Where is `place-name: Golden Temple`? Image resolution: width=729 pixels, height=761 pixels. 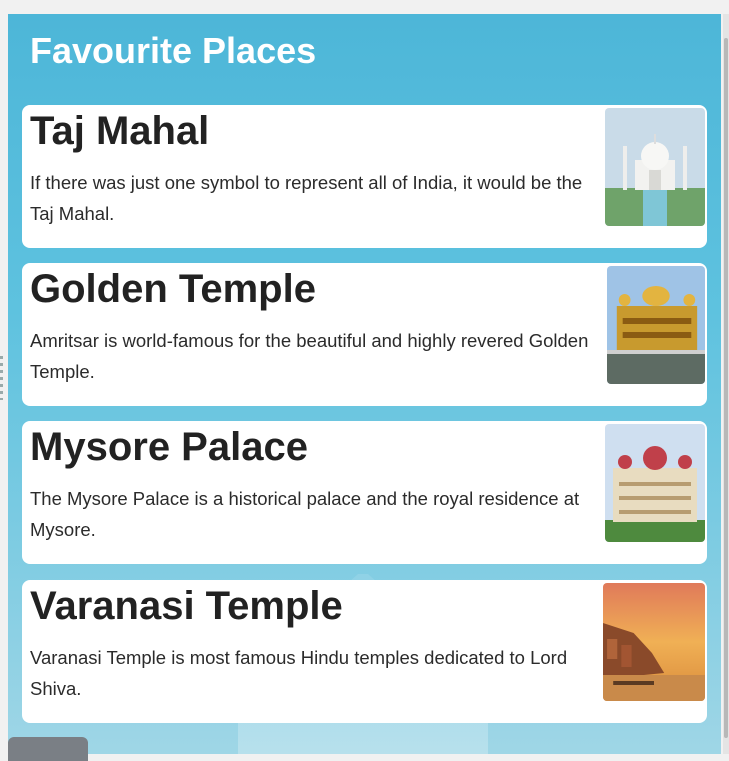 place-name: Golden Temple is located at coordinates (173, 289).